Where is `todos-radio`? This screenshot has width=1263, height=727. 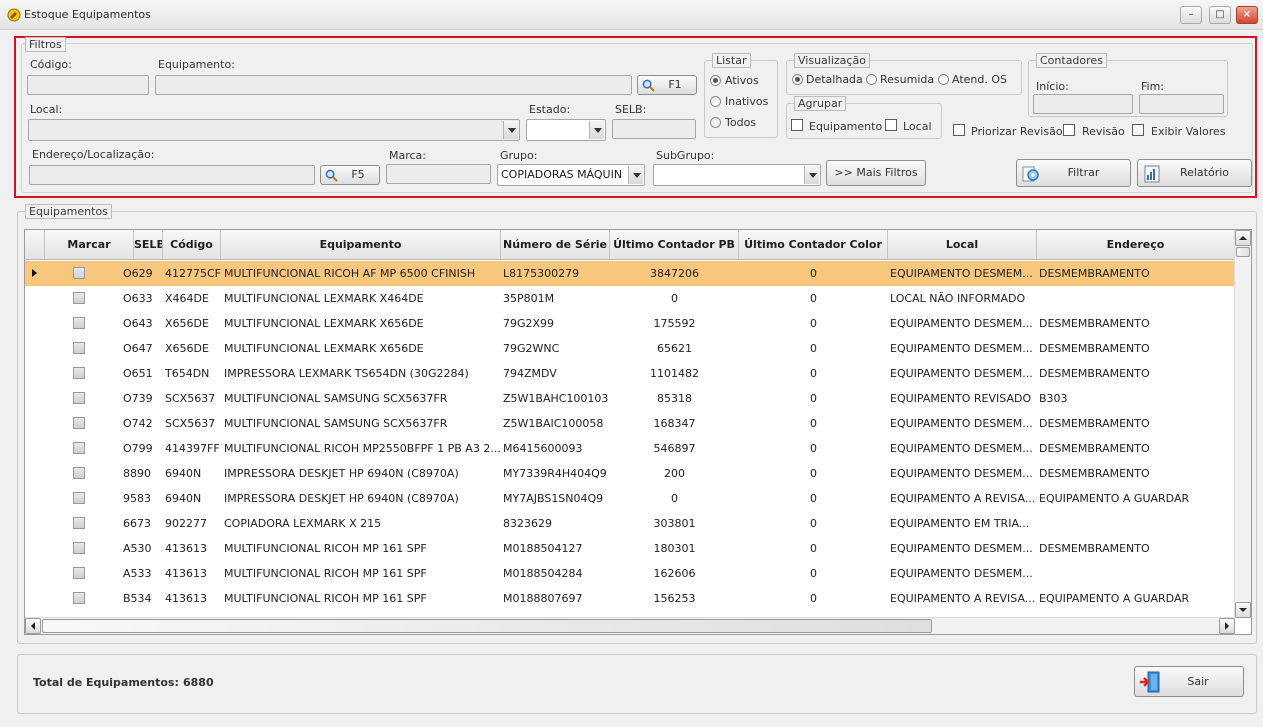
todos-radio is located at coordinates (715, 122).